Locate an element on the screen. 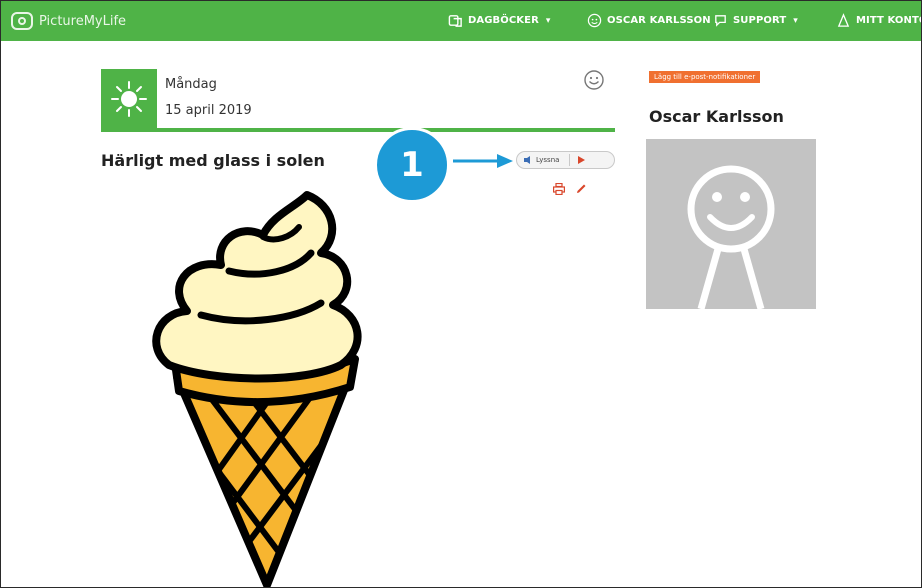  smiley-icon is located at coordinates (594, 80).